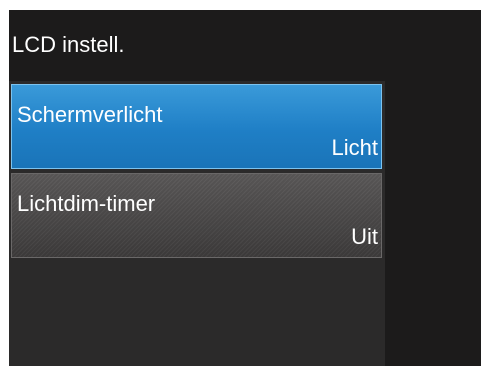 This screenshot has width=481, height=366. I want to click on screen-title: LCD instell., so click(68, 44).